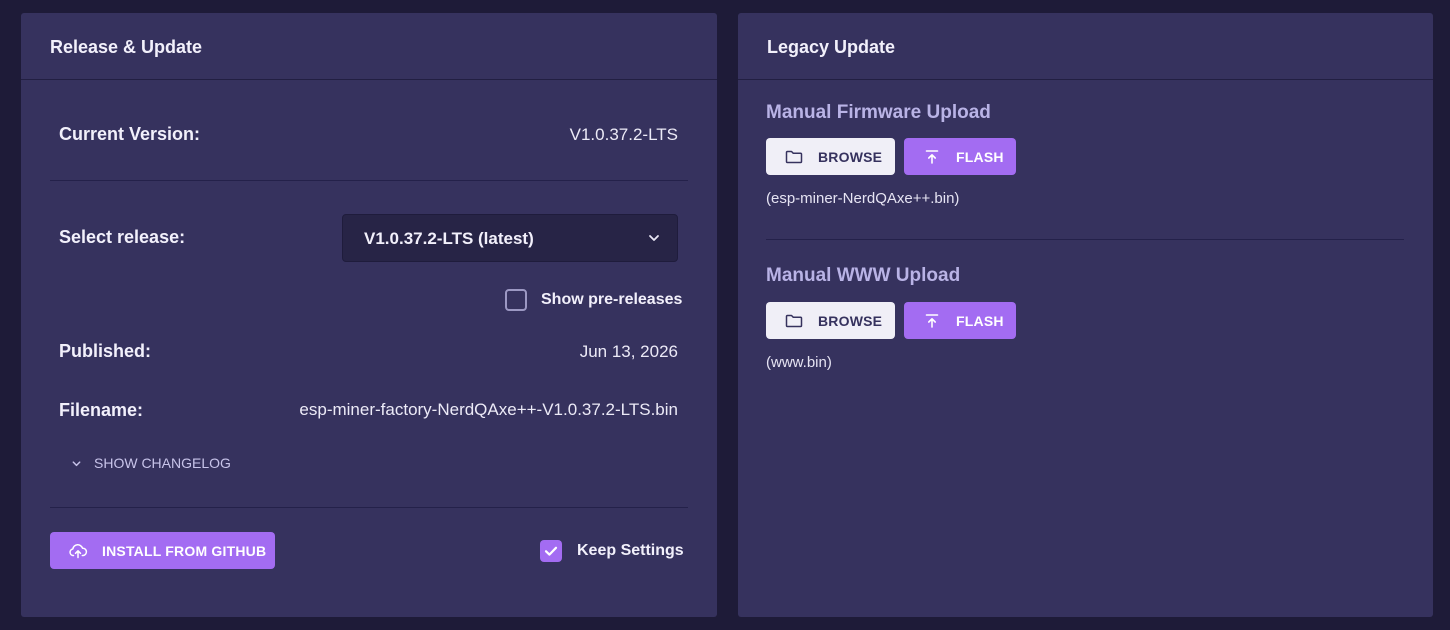 Image resolution: width=1450 pixels, height=630 pixels. What do you see at coordinates (628, 351) in the screenshot?
I see `published-value: Jun 13, 2026` at bounding box center [628, 351].